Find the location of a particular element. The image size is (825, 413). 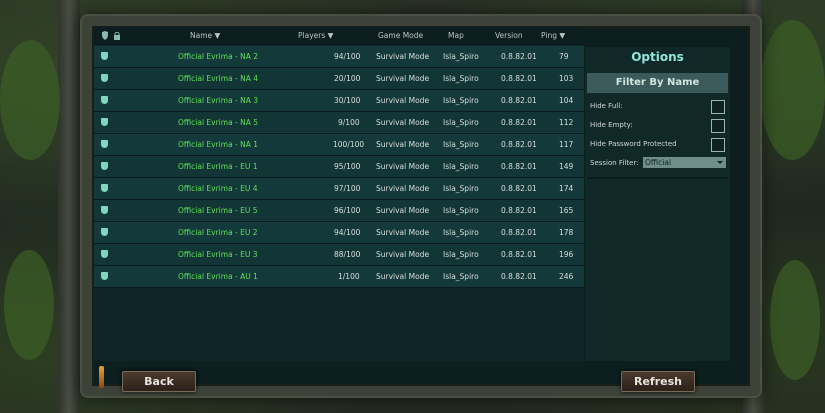

server-players: 30/100 is located at coordinates (347, 100).